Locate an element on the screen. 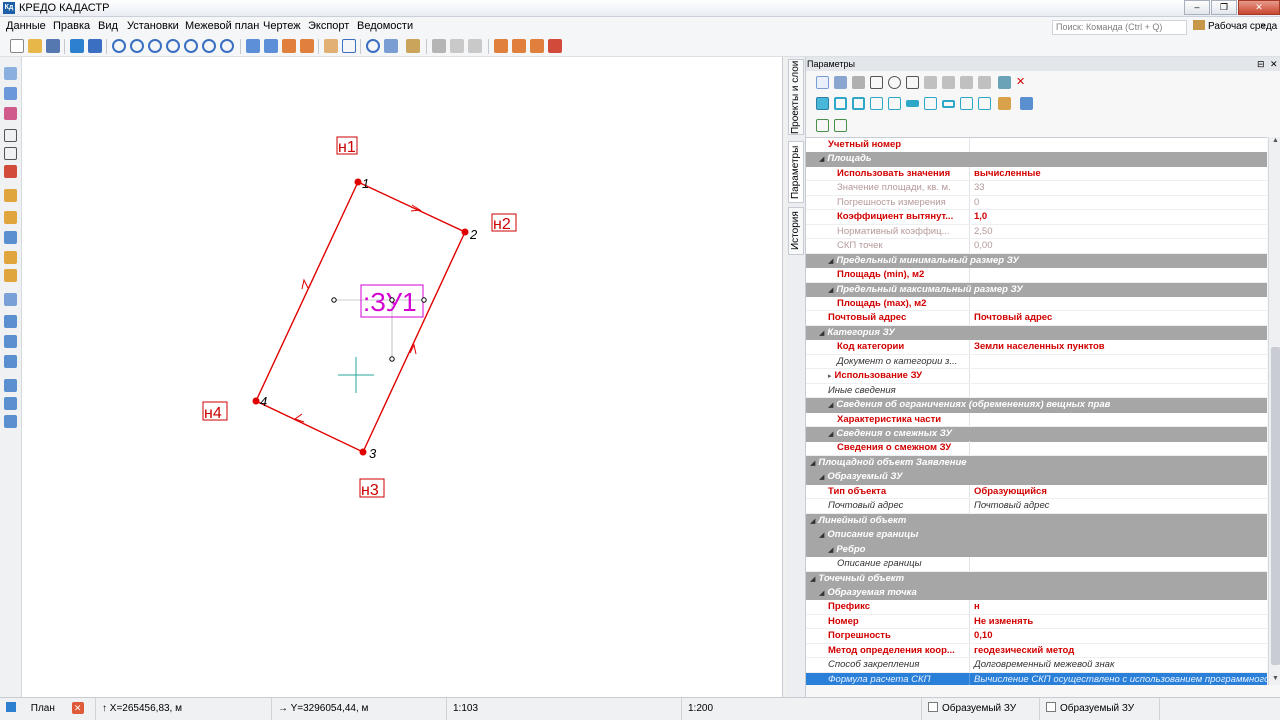 This screenshot has width=1280, height=720. property-group: ◢ Ребро is located at coordinates (1036, 550).